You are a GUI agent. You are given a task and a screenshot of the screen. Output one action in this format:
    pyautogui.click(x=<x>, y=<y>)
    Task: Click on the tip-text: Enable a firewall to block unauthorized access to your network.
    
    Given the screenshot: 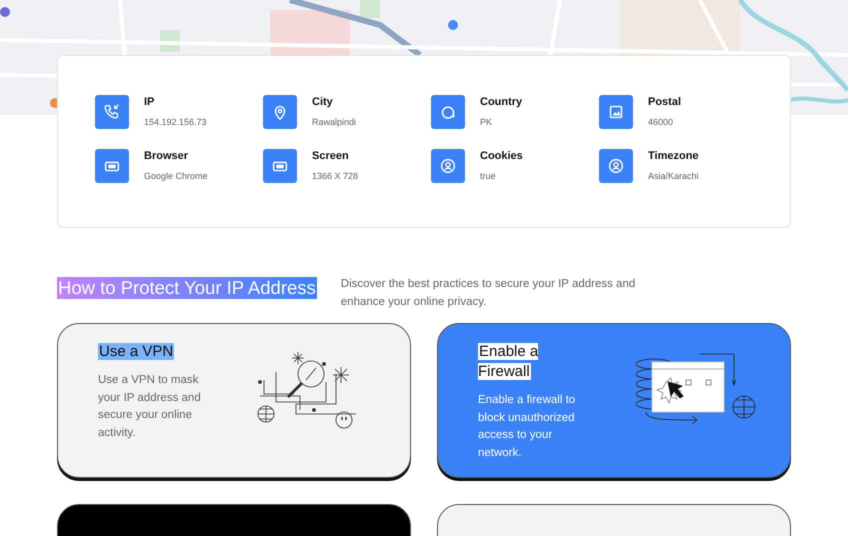 What is the action you would take?
    pyautogui.click(x=527, y=426)
    